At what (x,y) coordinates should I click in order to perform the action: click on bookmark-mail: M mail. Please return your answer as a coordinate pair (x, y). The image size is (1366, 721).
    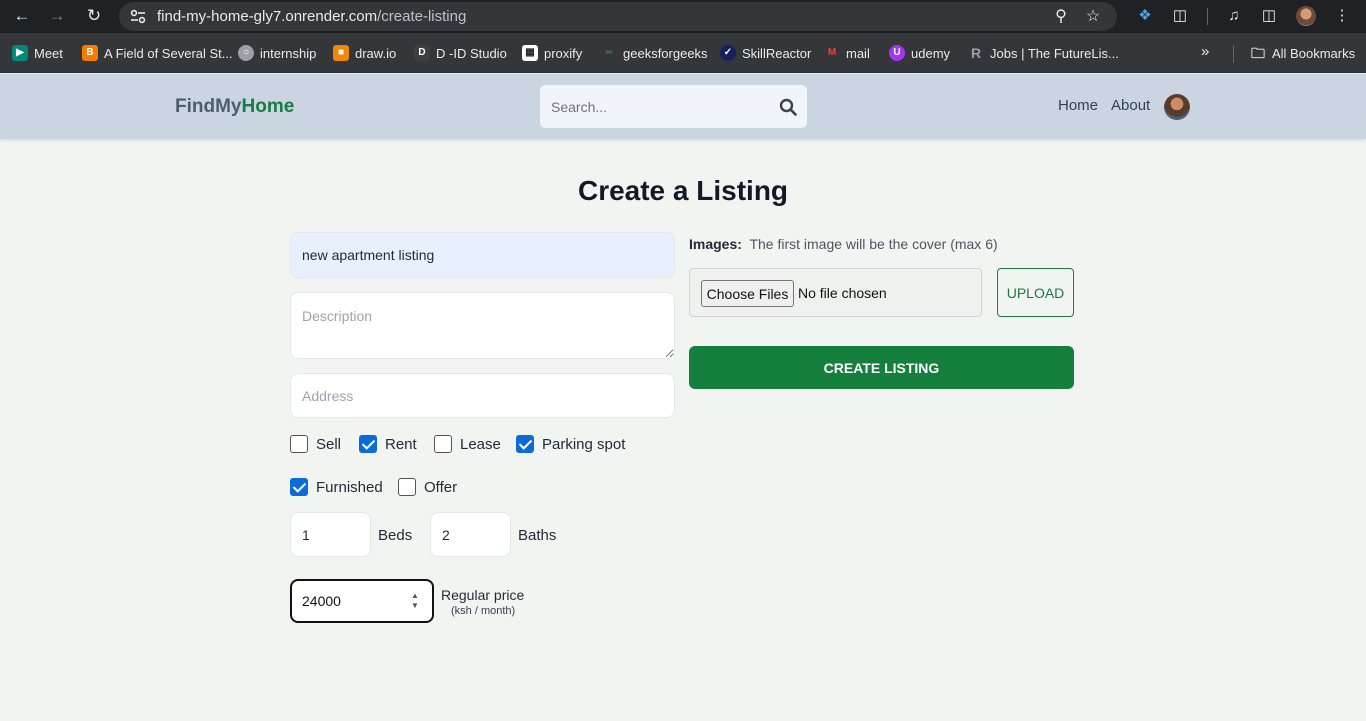
    Looking at the image, I should click on (847, 53).